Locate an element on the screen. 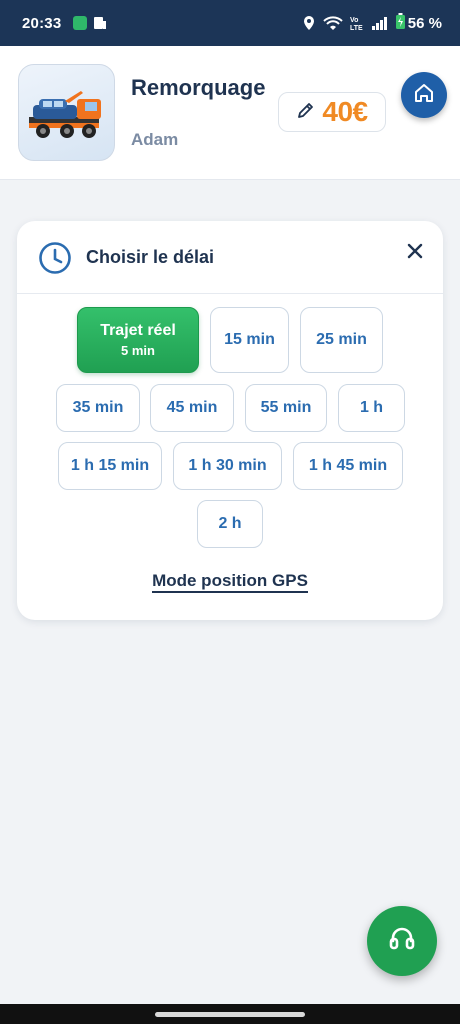 This screenshot has width=460, height=1024. gps-mode-container: Mode position GPS is located at coordinates (230, 582).